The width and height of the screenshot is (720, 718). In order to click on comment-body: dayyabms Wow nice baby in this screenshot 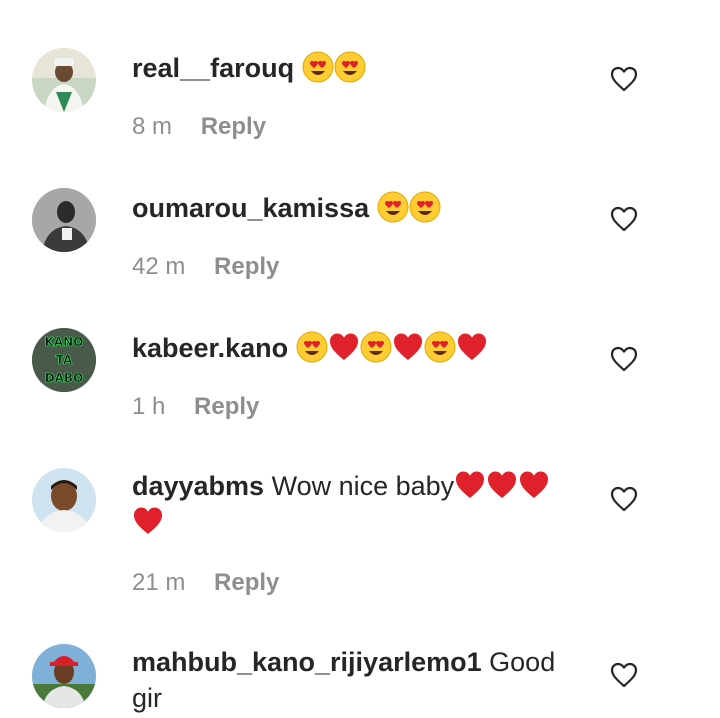, I will do `click(352, 504)`.